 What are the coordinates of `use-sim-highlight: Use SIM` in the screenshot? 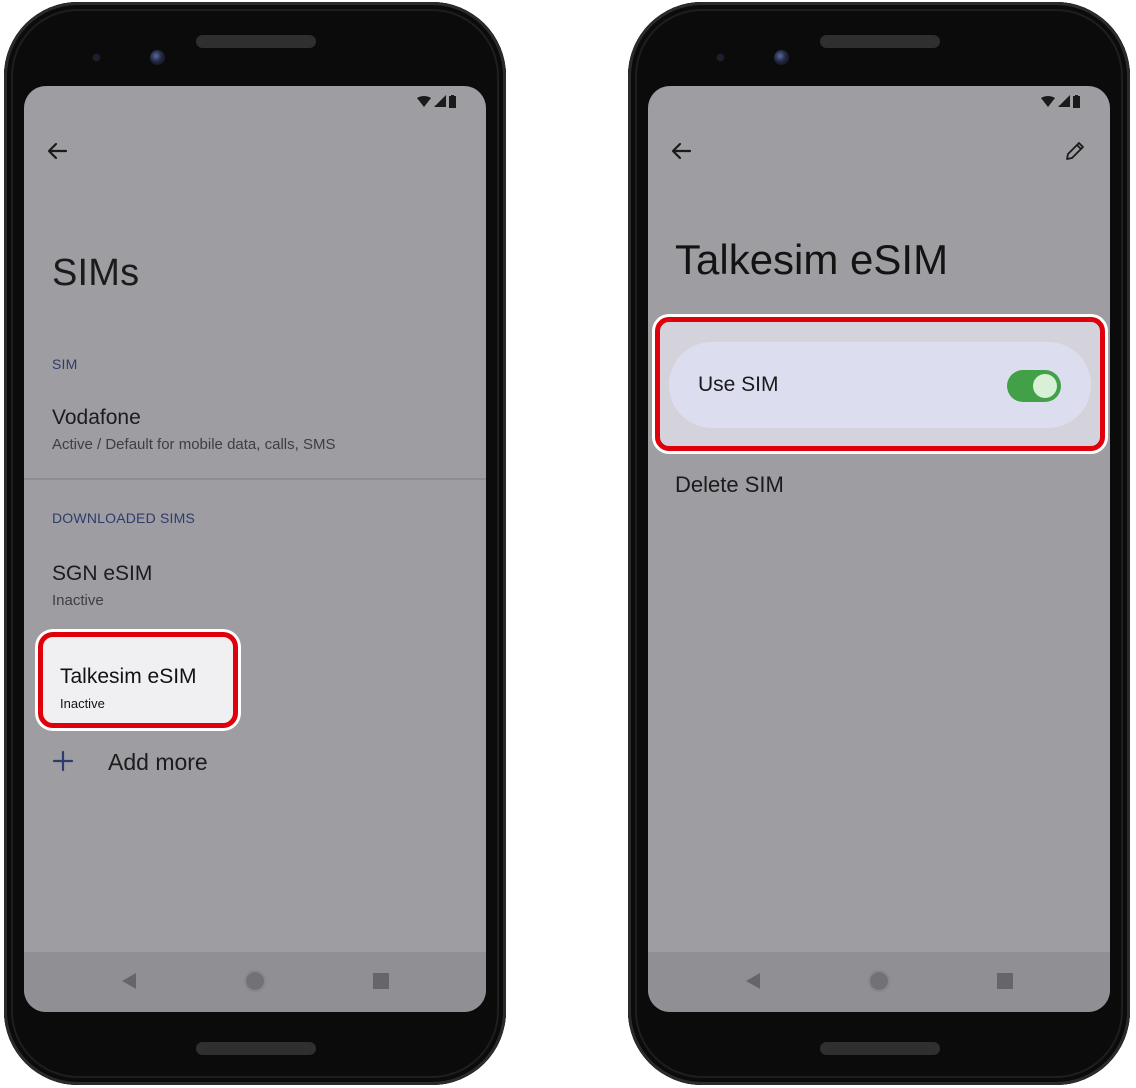 It's located at (880, 384).